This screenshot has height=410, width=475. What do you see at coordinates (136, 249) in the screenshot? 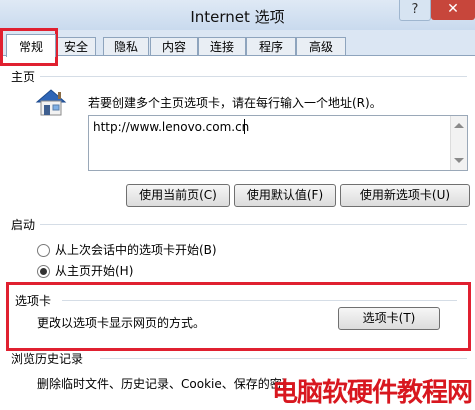
I see `radio-last-session-label: 从上次会话中的选项卡开始(B)` at bounding box center [136, 249].